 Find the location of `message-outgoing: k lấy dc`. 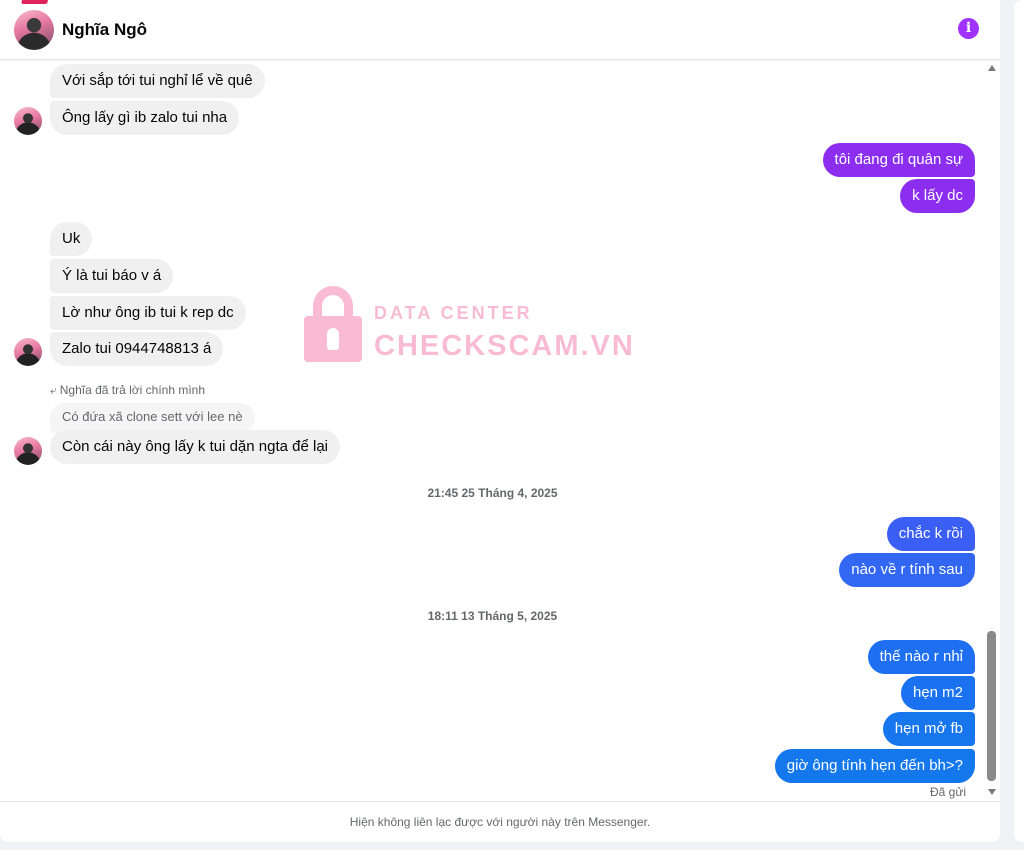

message-outgoing: k lấy dc is located at coordinates (937, 196).